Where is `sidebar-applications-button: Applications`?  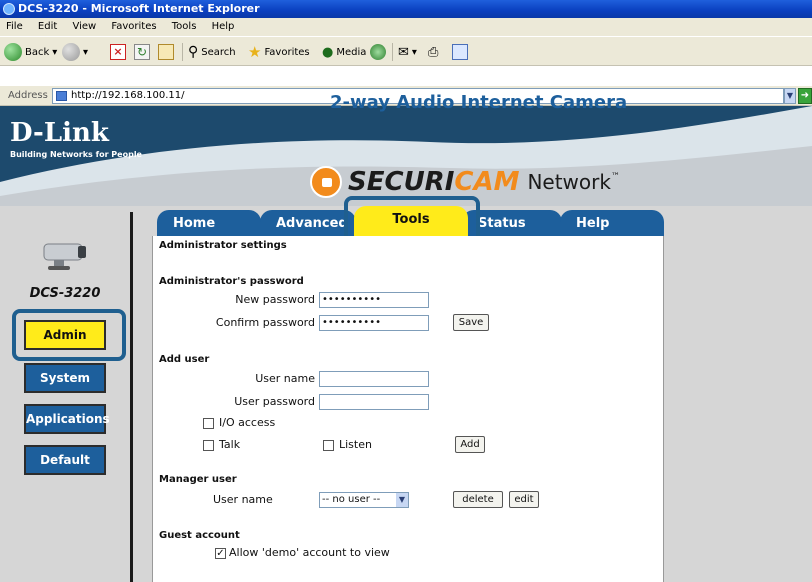
sidebar-applications-button: Applications is located at coordinates (67, 419).